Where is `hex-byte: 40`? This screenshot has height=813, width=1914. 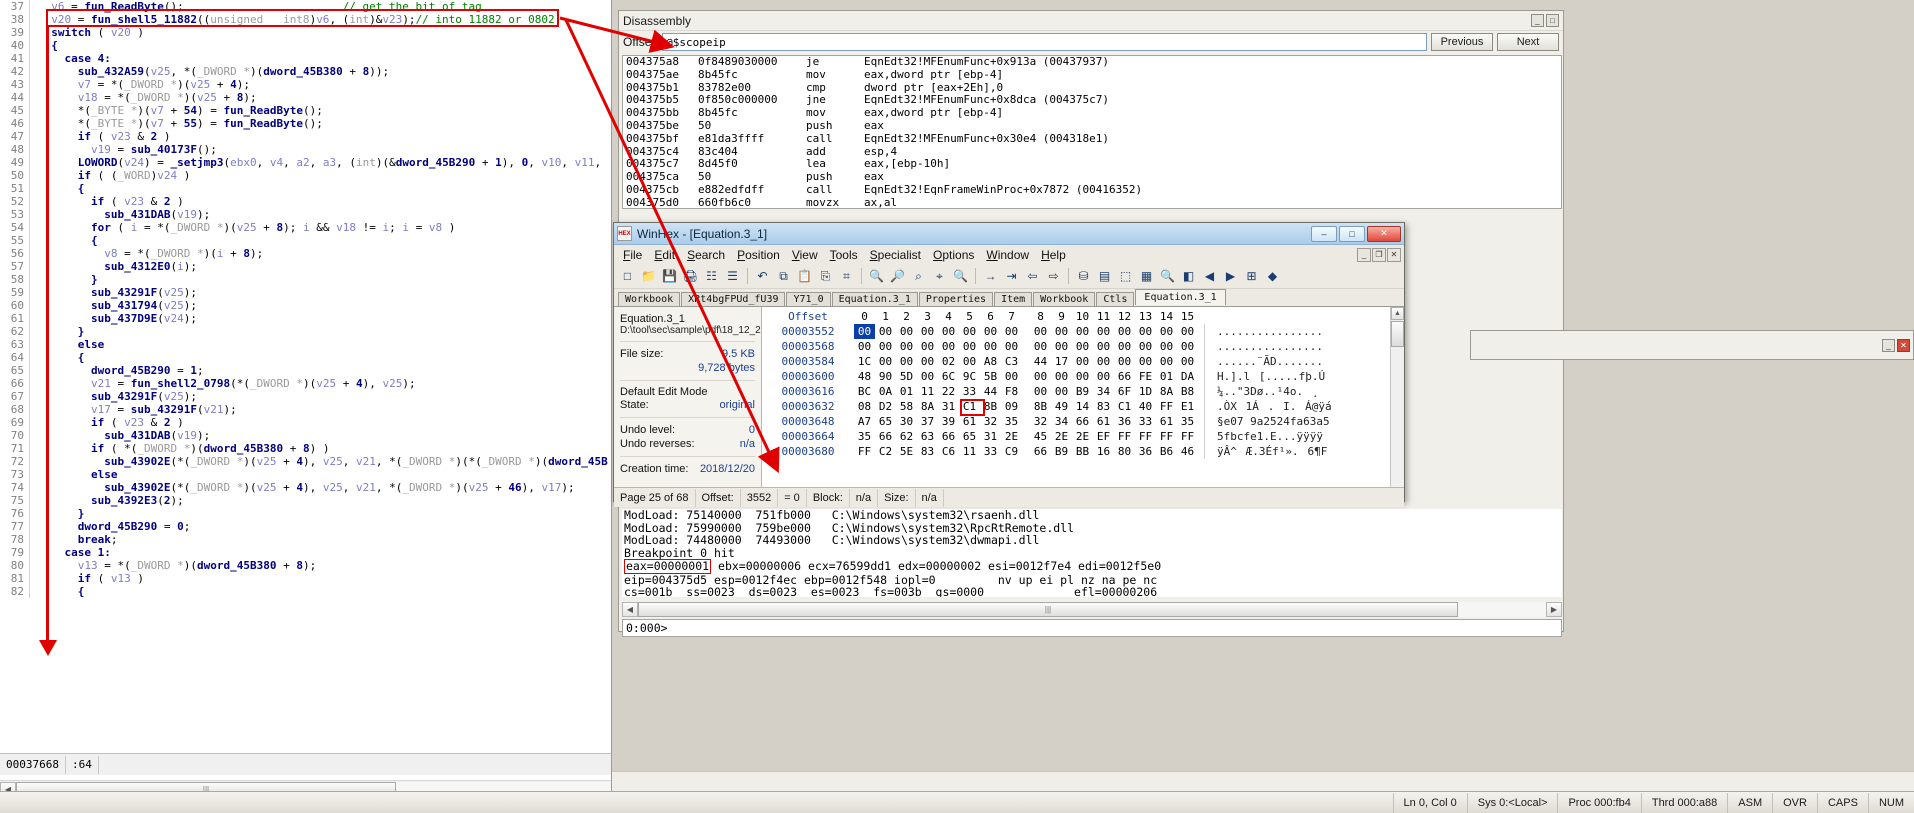
hex-byte: 40 is located at coordinates (1145, 406).